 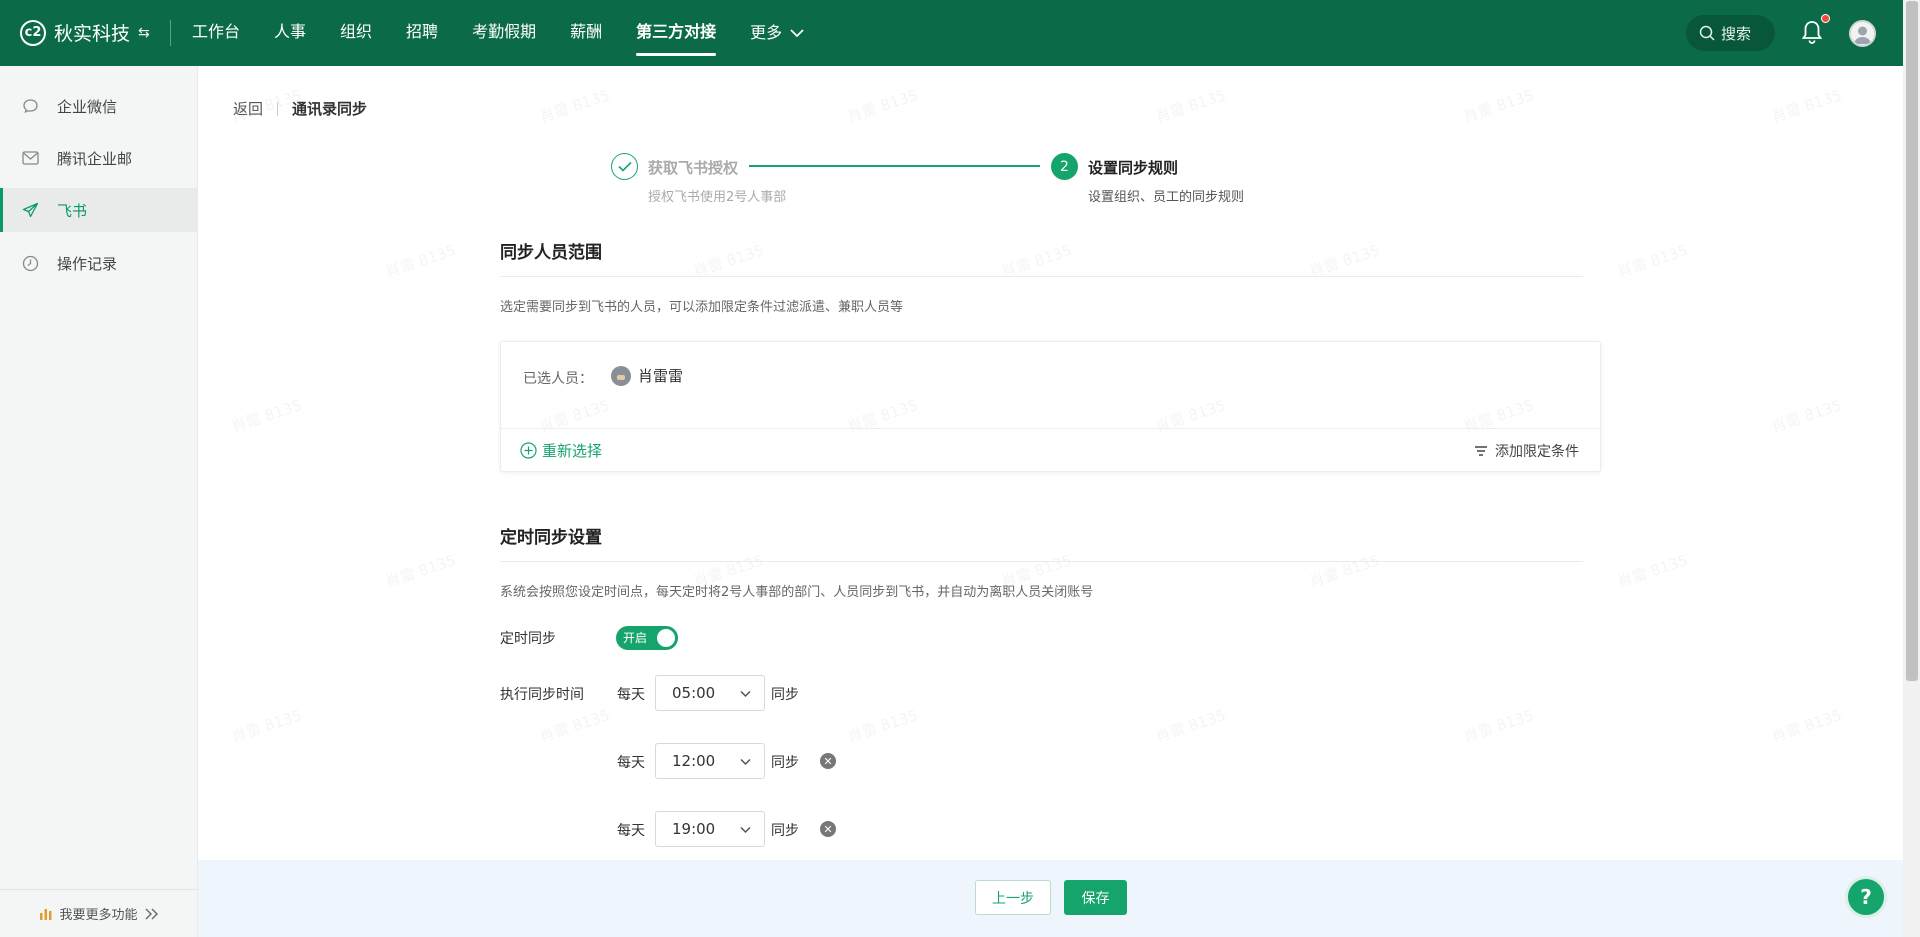 I want to click on step-2-title: 设置同步规则, so click(x=1133, y=168).